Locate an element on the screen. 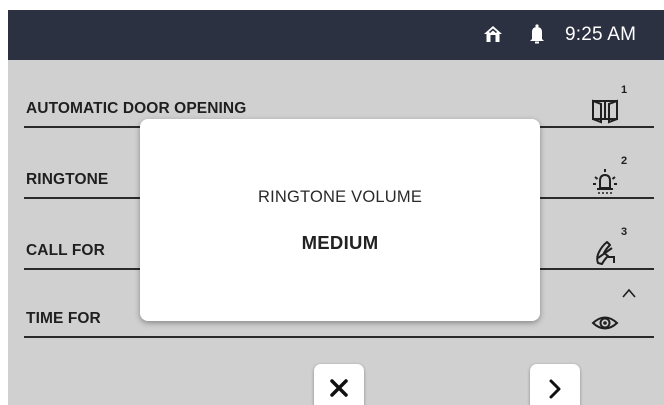 The width and height of the screenshot is (664, 405). call-forward-icon is located at coordinates (605, 252).